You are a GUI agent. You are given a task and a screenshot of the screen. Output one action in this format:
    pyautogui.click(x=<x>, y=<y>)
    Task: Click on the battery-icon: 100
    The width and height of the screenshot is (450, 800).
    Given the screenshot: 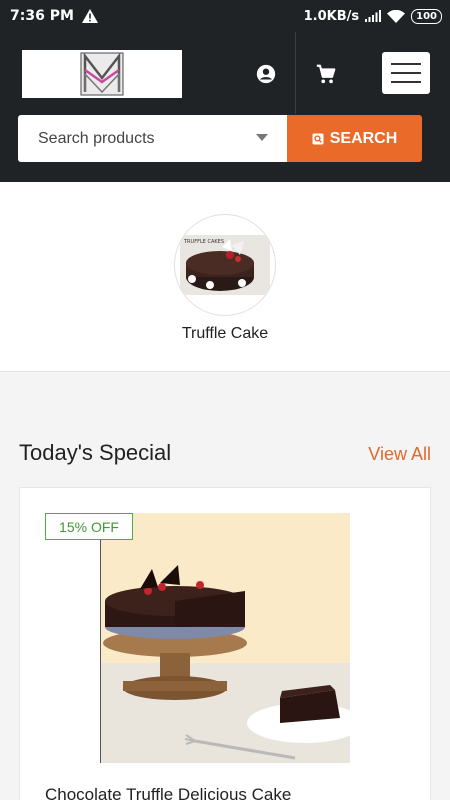 What is the action you would take?
    pyautogui.click(x=426, y=16)
    